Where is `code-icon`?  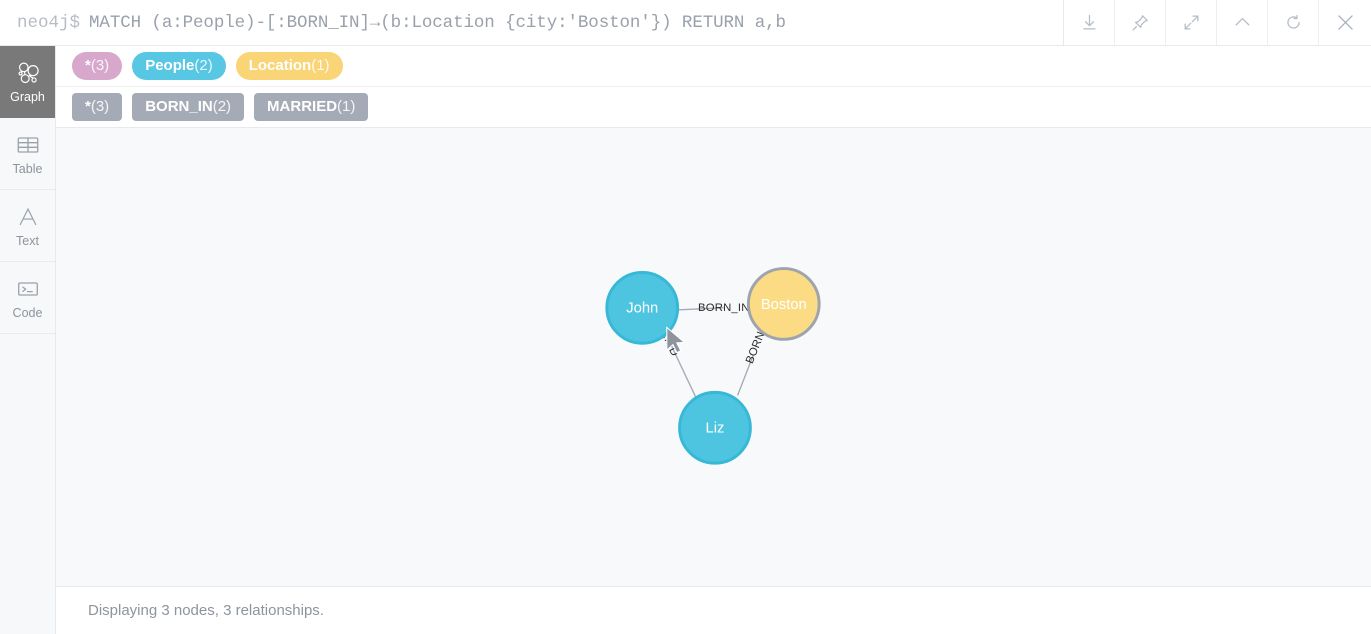 code-icon is located at coordinates (28, 289).